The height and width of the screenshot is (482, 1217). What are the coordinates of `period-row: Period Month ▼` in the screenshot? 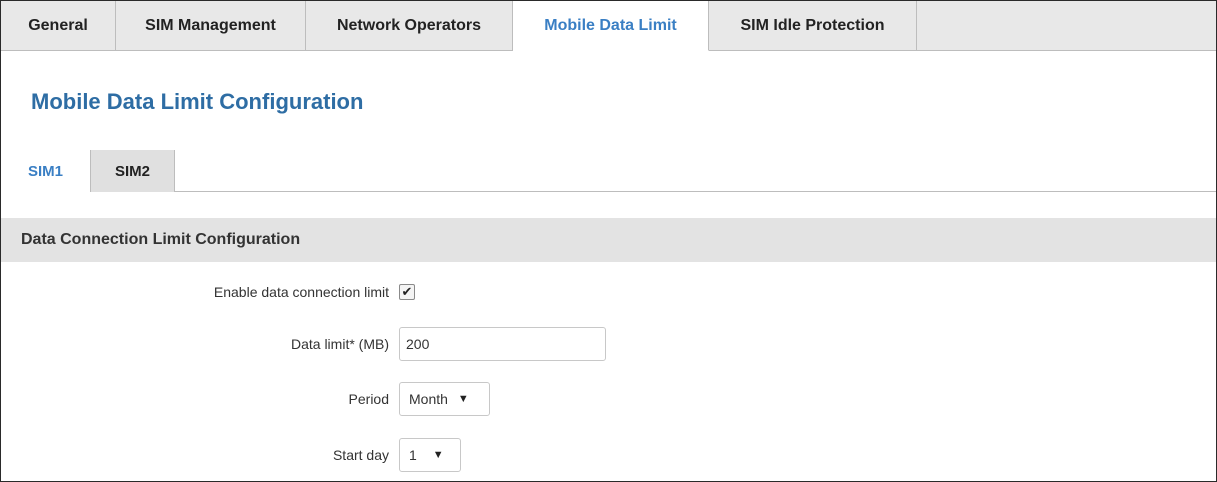 It's located at (608, 399).